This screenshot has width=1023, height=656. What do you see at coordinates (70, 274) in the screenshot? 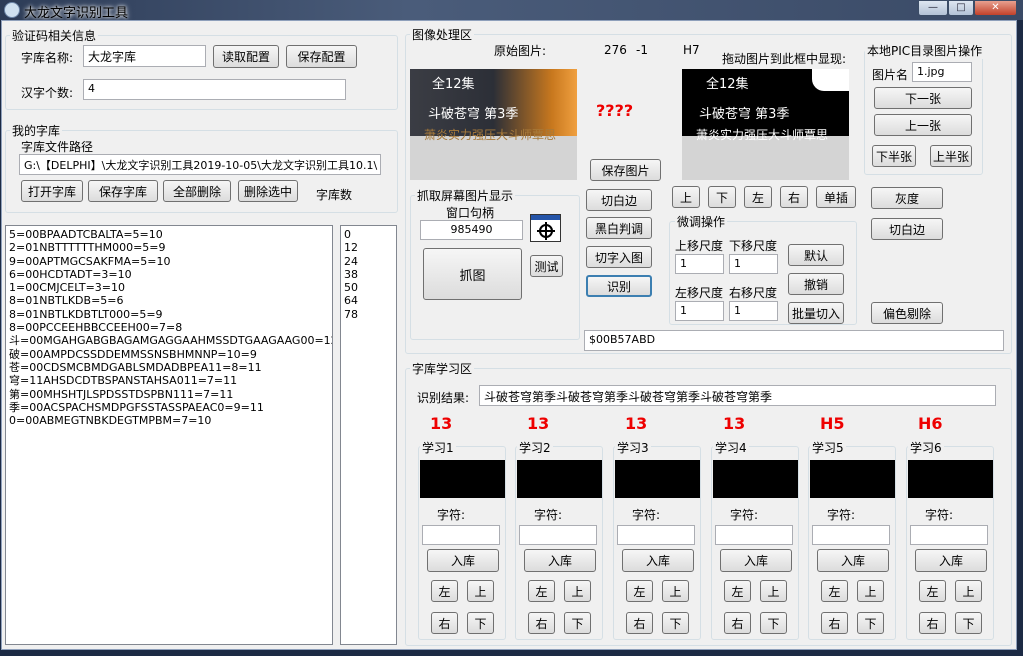
I see `lib-line: 6=00HCDTADT=3=10` at bounding box center [70, 274].